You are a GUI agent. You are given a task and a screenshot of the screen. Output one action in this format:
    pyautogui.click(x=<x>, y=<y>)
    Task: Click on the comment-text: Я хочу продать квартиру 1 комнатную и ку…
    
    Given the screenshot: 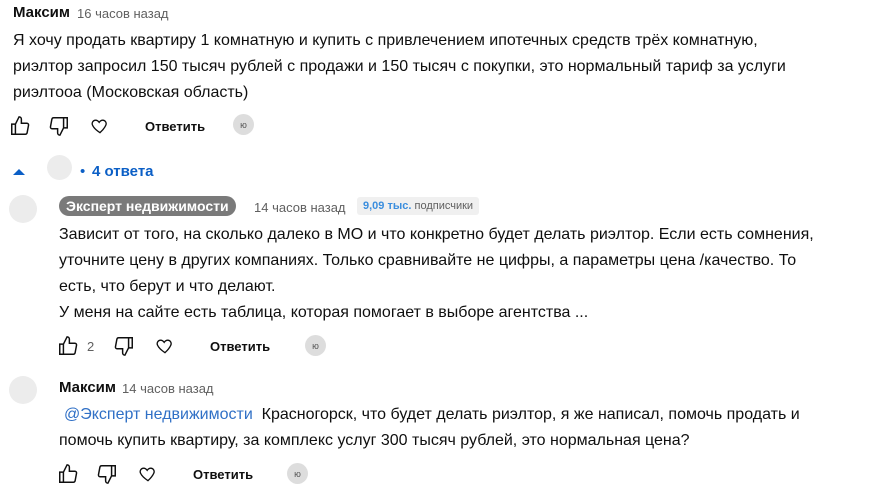 What is the action you would take?
    pyautogui.click(x=399, y=67)
    